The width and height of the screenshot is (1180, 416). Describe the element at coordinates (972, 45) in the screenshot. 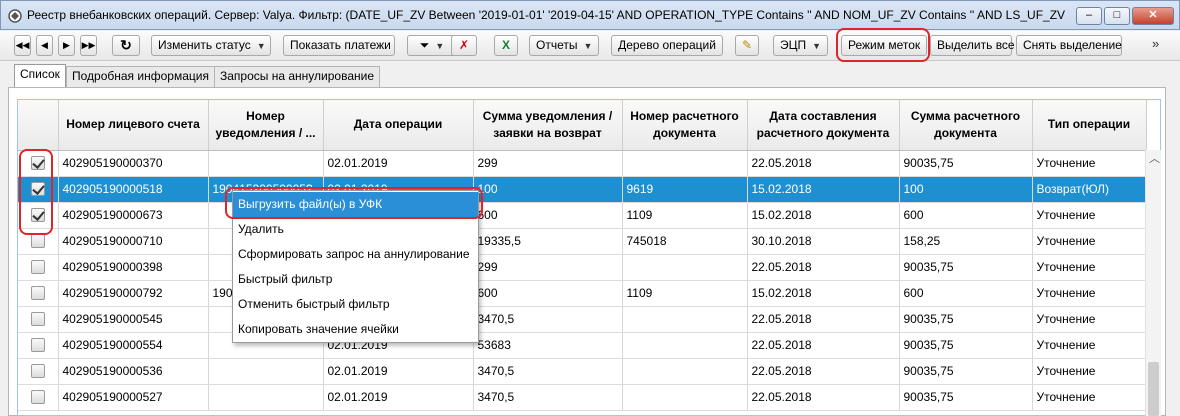

I see `select-all-button: Выделить все` at that location.